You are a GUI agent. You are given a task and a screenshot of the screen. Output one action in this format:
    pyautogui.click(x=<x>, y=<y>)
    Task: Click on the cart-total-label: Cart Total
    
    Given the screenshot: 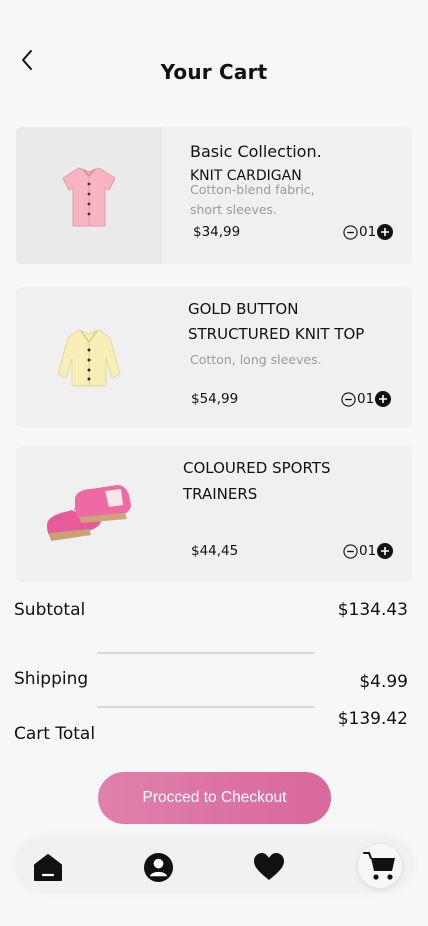 What is the action you would take?
    pyautogui.click(x=55, y=734)
    